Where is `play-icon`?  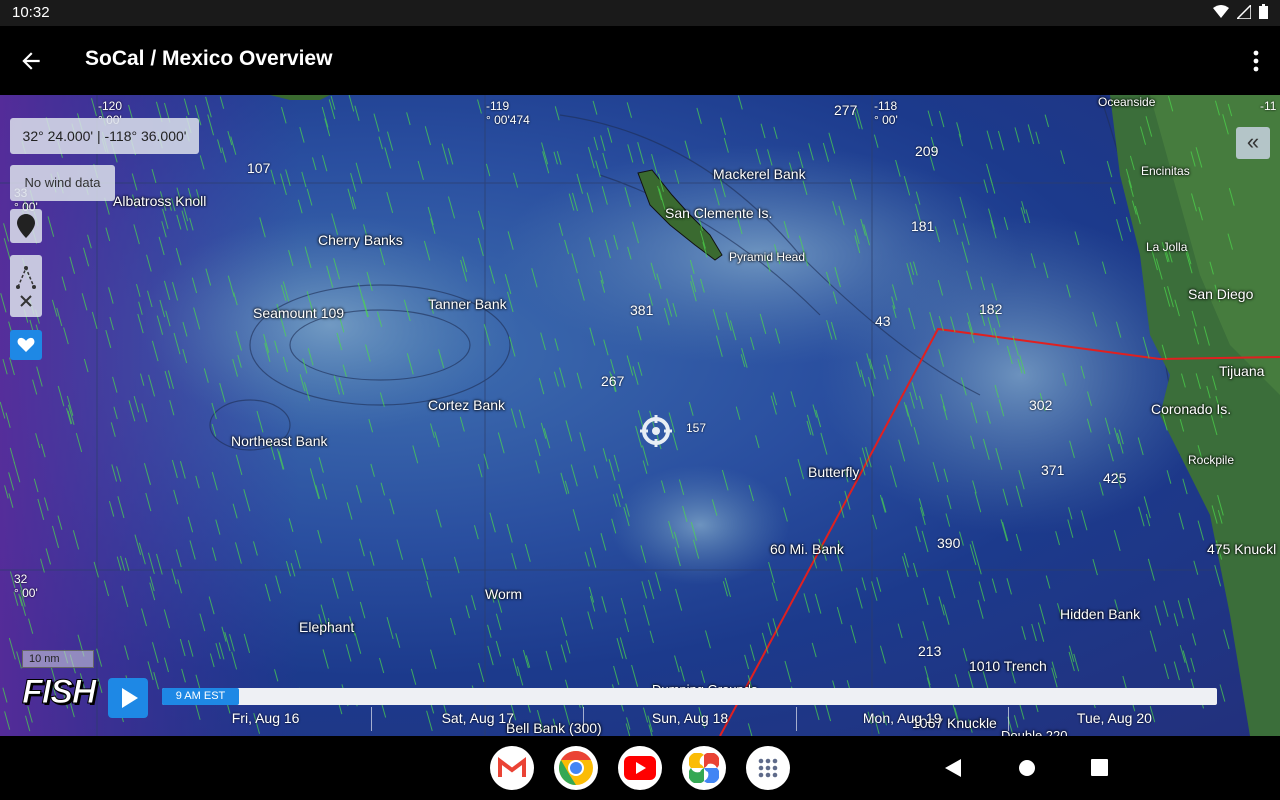
play-icon is located at coordinates (130, 698).